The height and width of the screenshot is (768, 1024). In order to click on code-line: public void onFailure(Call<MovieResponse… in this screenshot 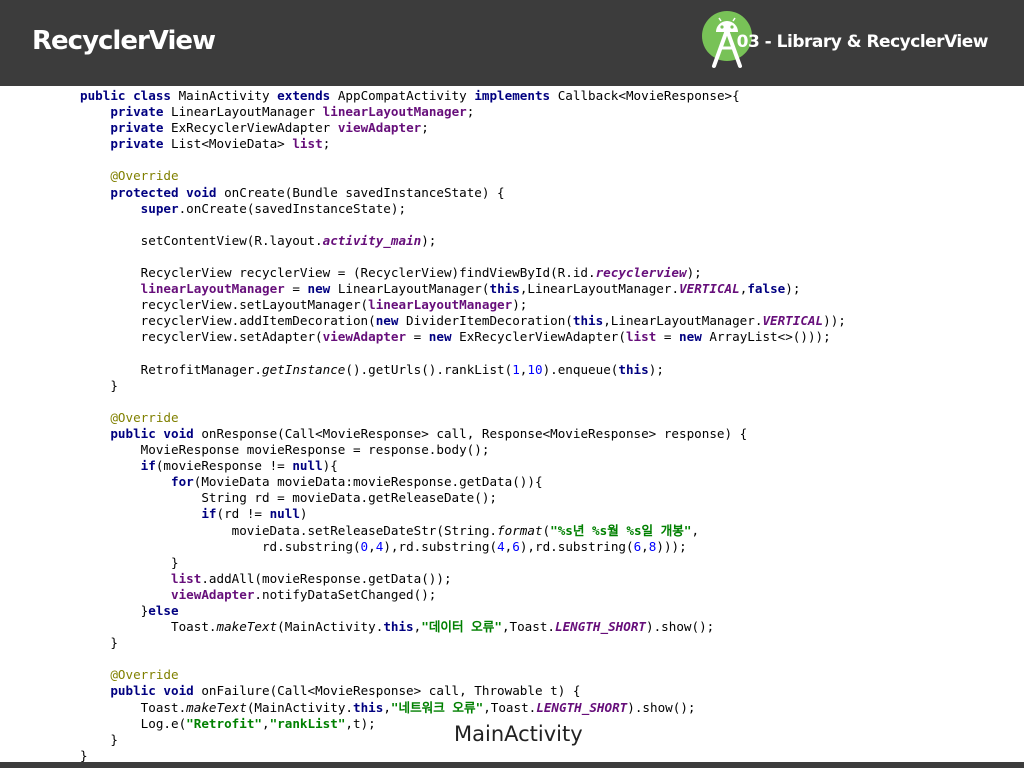, I will do `click(463, 691)`.